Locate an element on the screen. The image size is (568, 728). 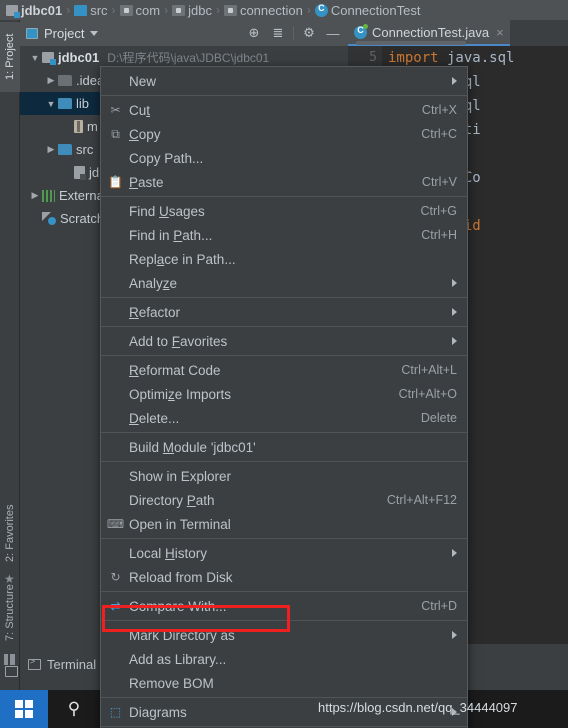
scissors-icon: ✂ is located at coordinates (115, 110).